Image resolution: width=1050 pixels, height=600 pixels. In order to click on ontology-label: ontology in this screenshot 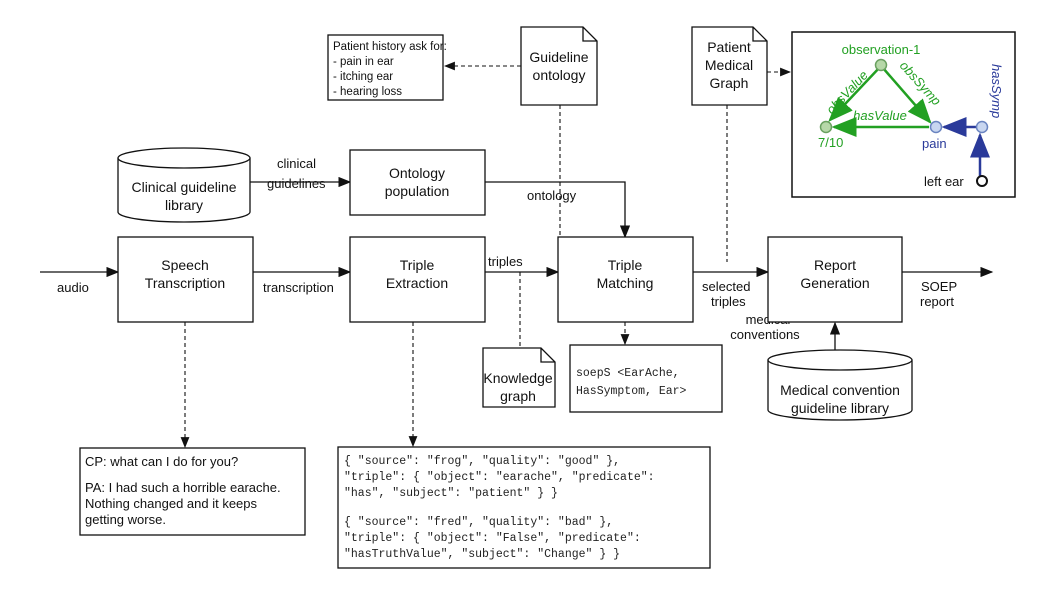, I will do `click(552, 195)`.